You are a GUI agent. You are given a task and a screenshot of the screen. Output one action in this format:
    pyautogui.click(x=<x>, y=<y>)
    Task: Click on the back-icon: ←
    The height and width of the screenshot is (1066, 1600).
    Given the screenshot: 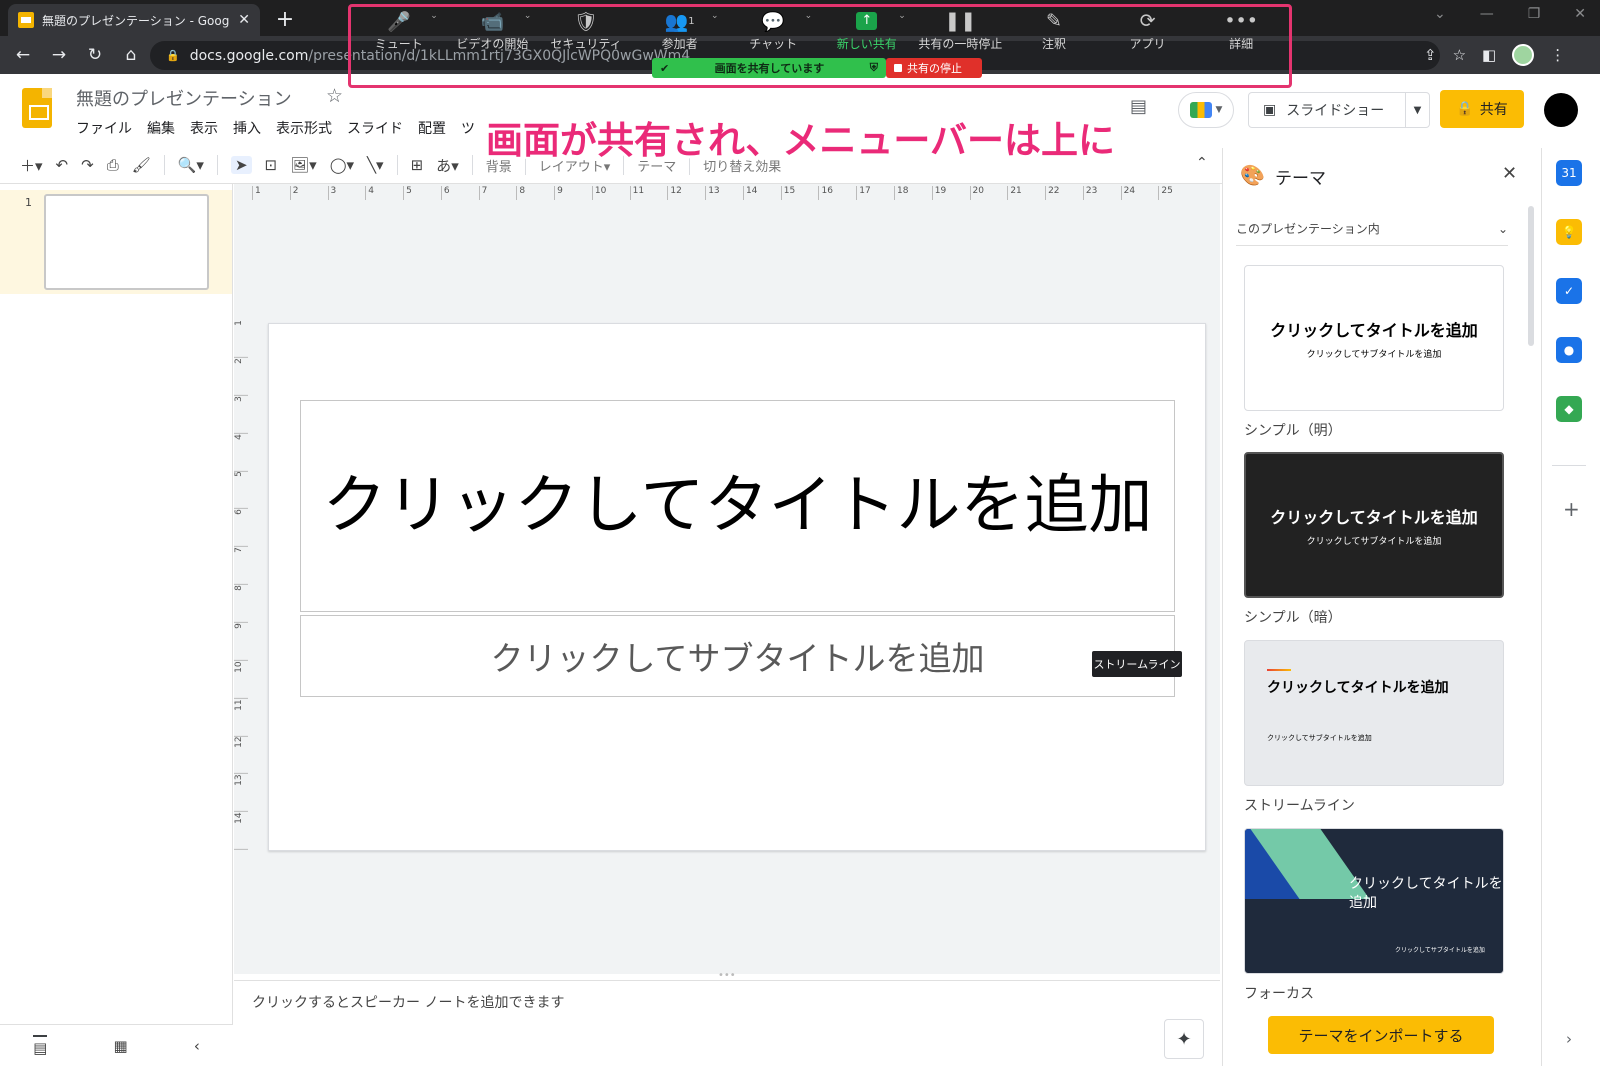 What is the action you would take?
    pyautogui.click(x=23, y=55)
    